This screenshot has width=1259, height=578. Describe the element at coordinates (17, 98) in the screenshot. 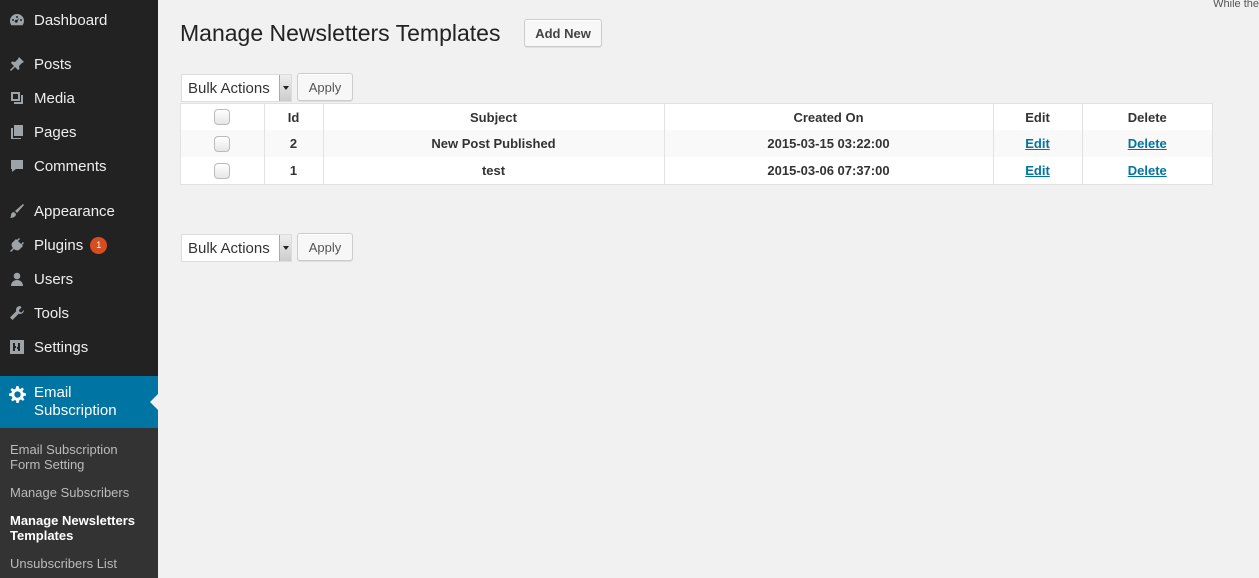

I see `media-icon` at that location.